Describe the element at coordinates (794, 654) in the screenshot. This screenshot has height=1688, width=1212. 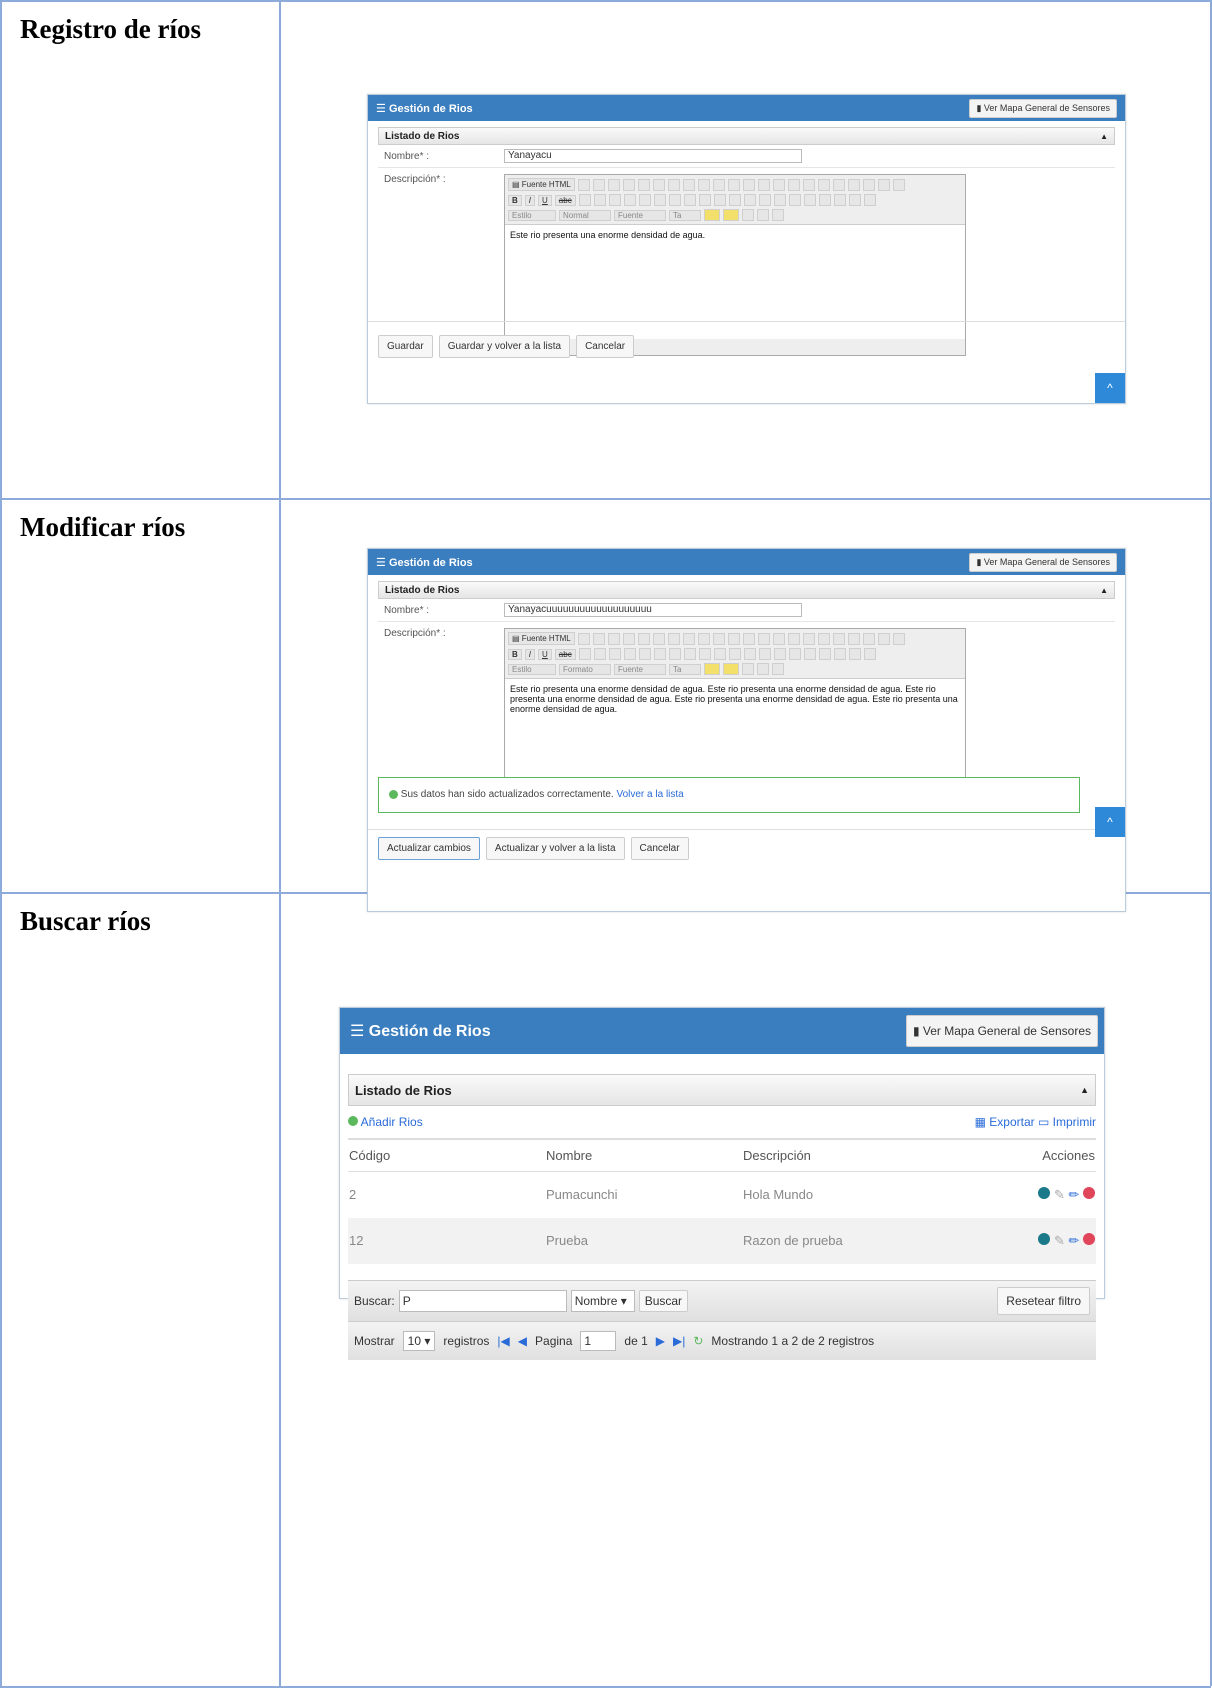
I see `image-icon` at that location.